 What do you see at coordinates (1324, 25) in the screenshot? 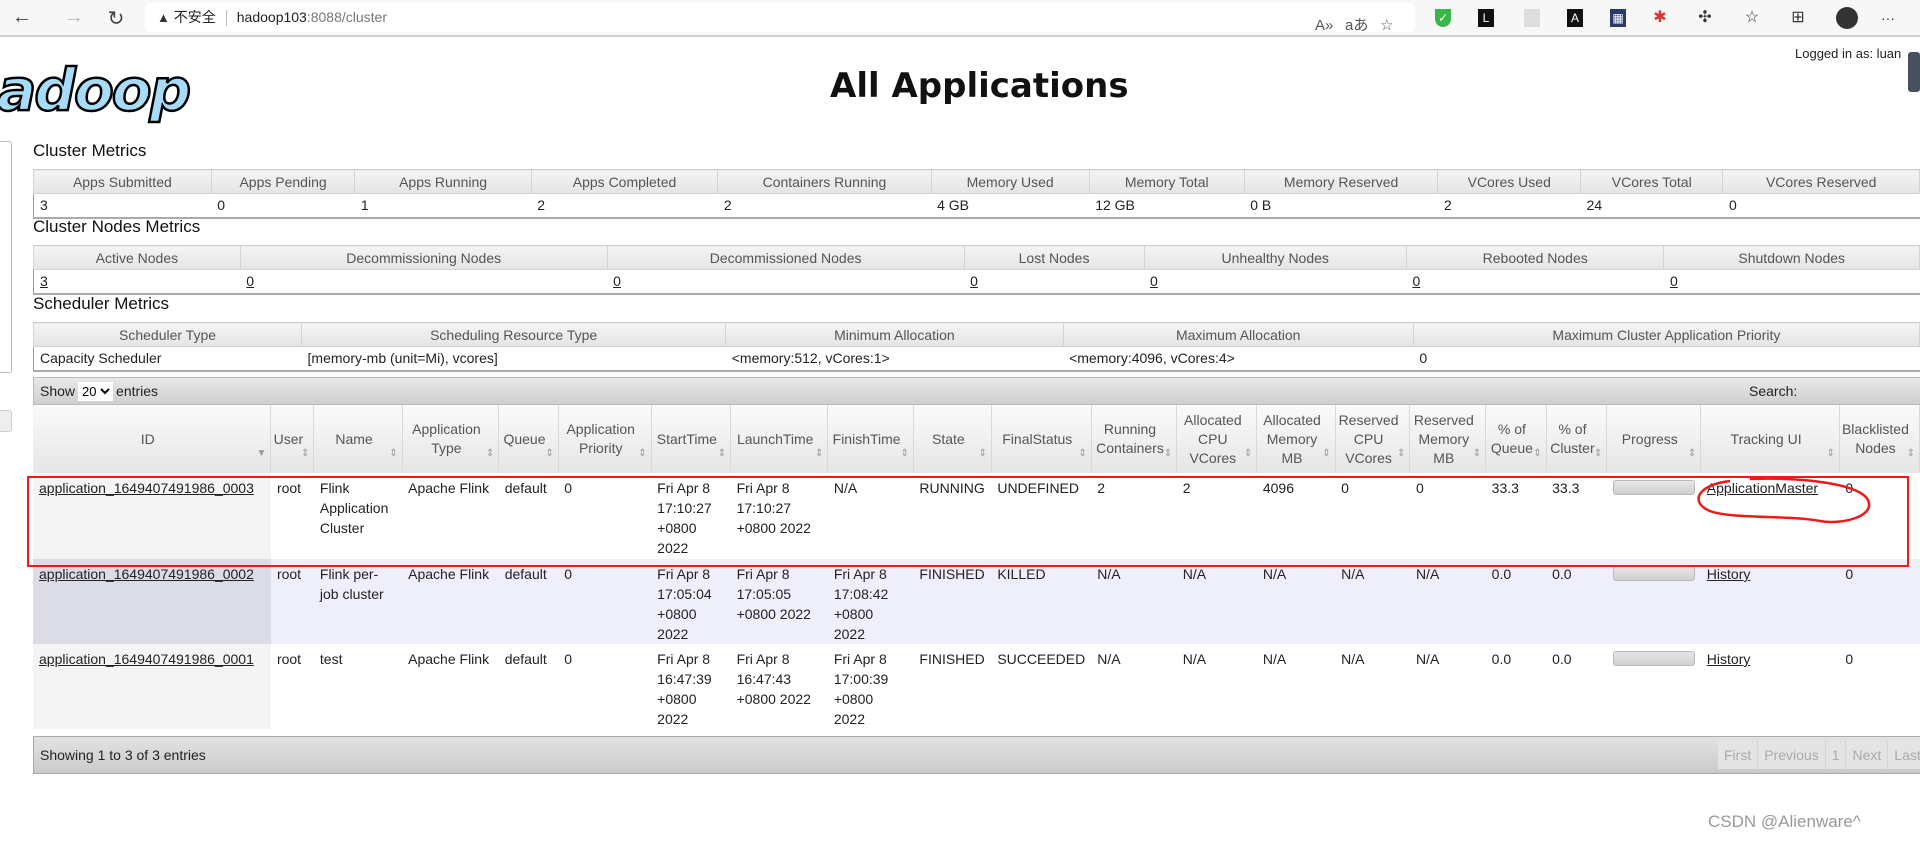
I see `read-aloud-icon: A»` at bounding box center [1324, 25].